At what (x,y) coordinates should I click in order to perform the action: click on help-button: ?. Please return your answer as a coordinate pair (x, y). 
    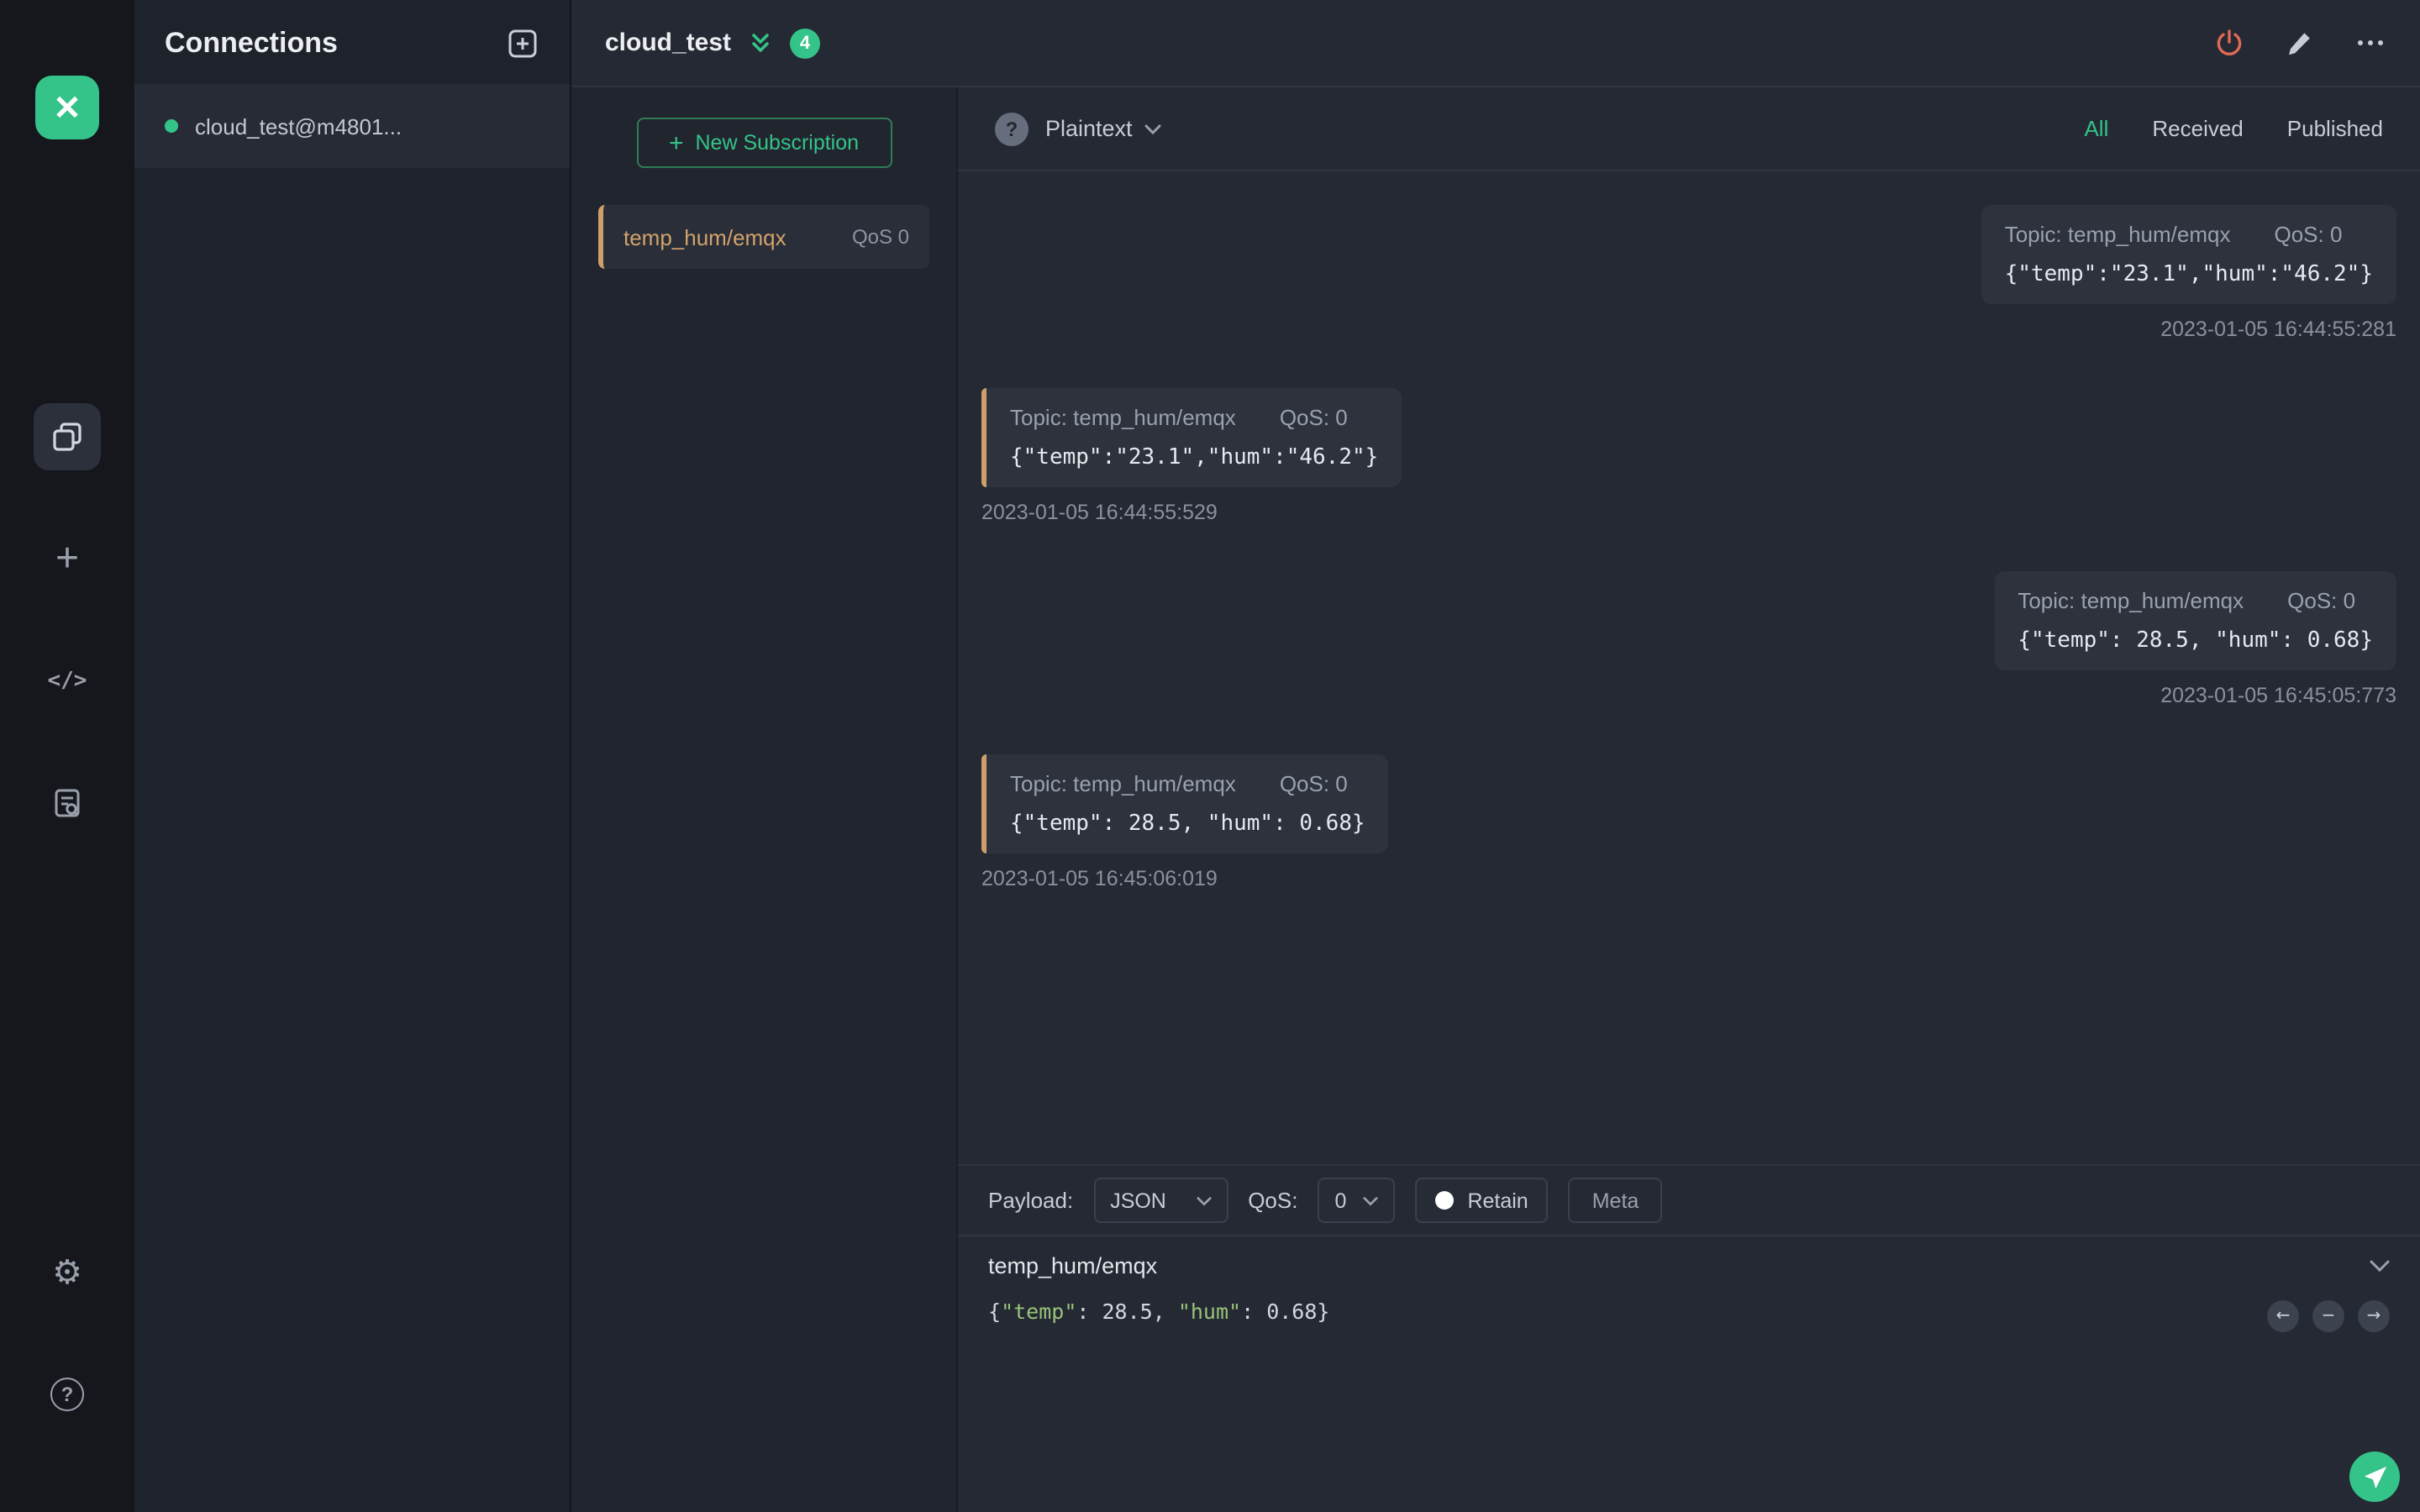
    Looking at the image, I should click on (67, 1394).